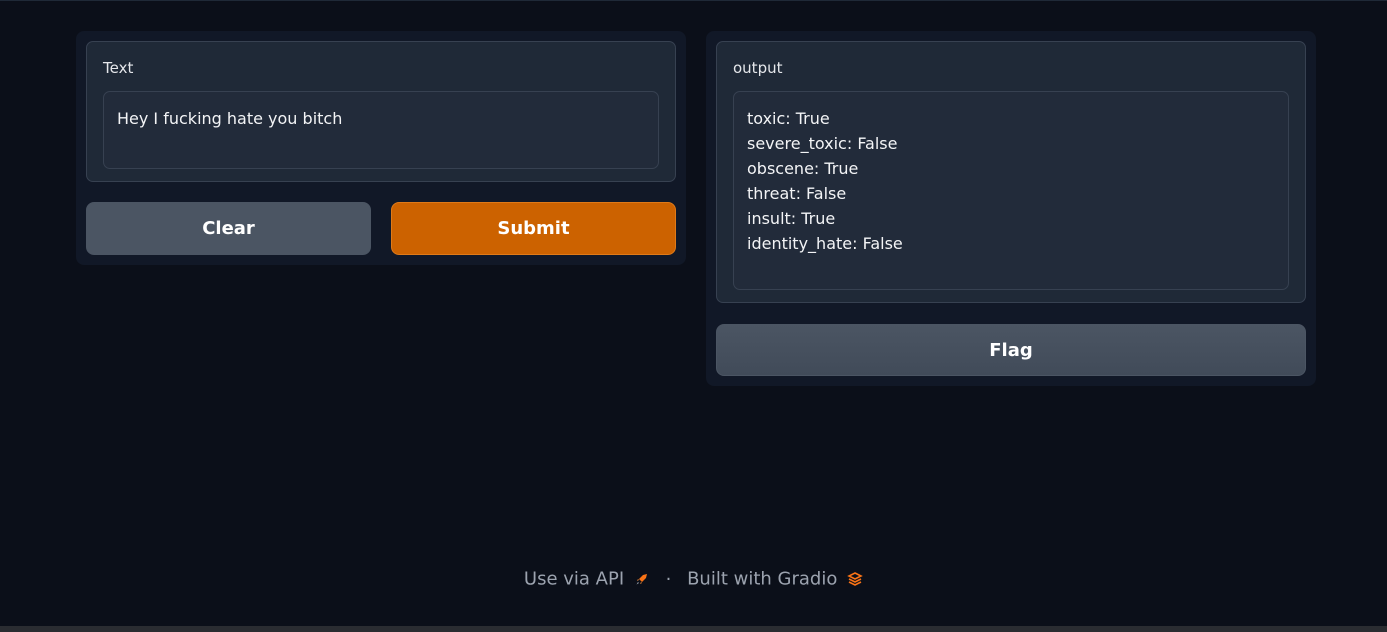  What do you see at coordinates (533, 228) in the screenshot?
I see `submit-button: Submit` at bounding box center [533, 228].